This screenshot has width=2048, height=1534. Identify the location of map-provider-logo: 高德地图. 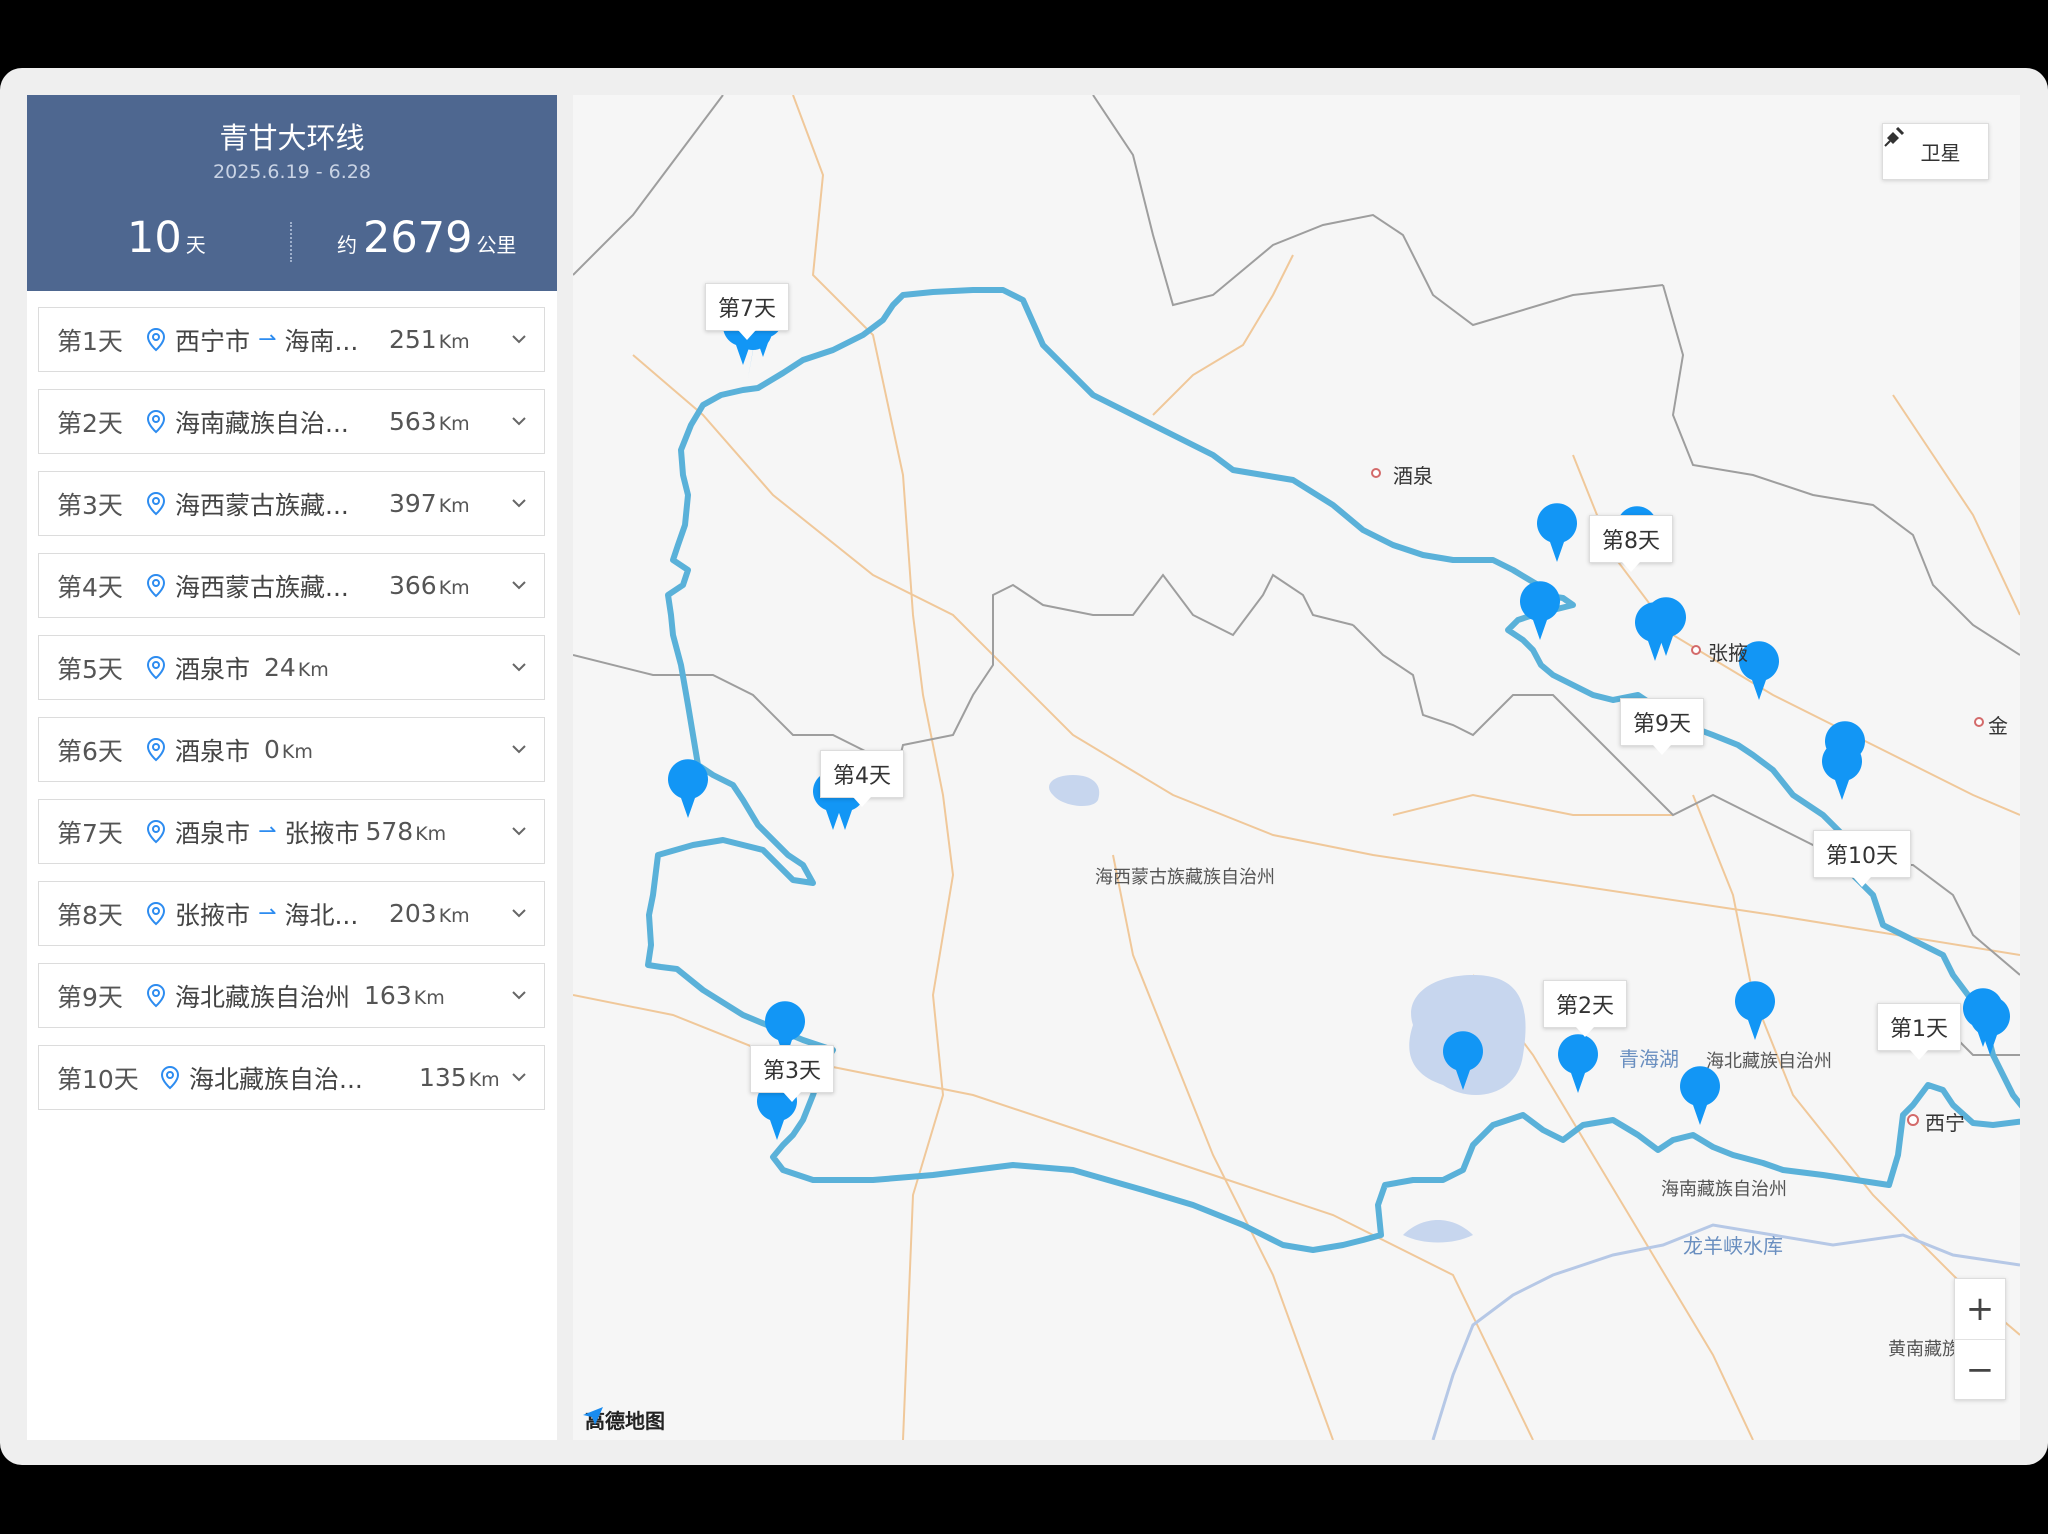
(623, 1419).